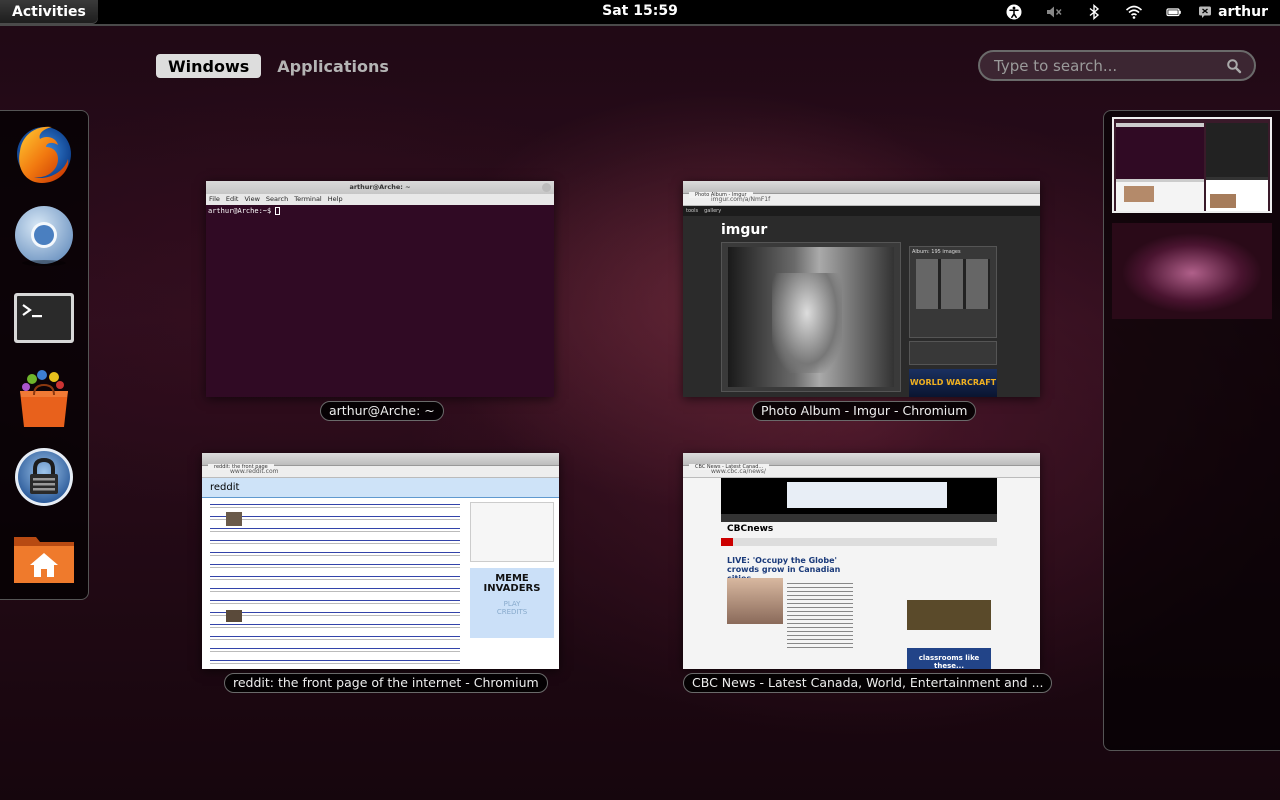 The height and width of the screenshot is (800, 1280). I want to click on user-menu: arthur, so click(1237, 12).